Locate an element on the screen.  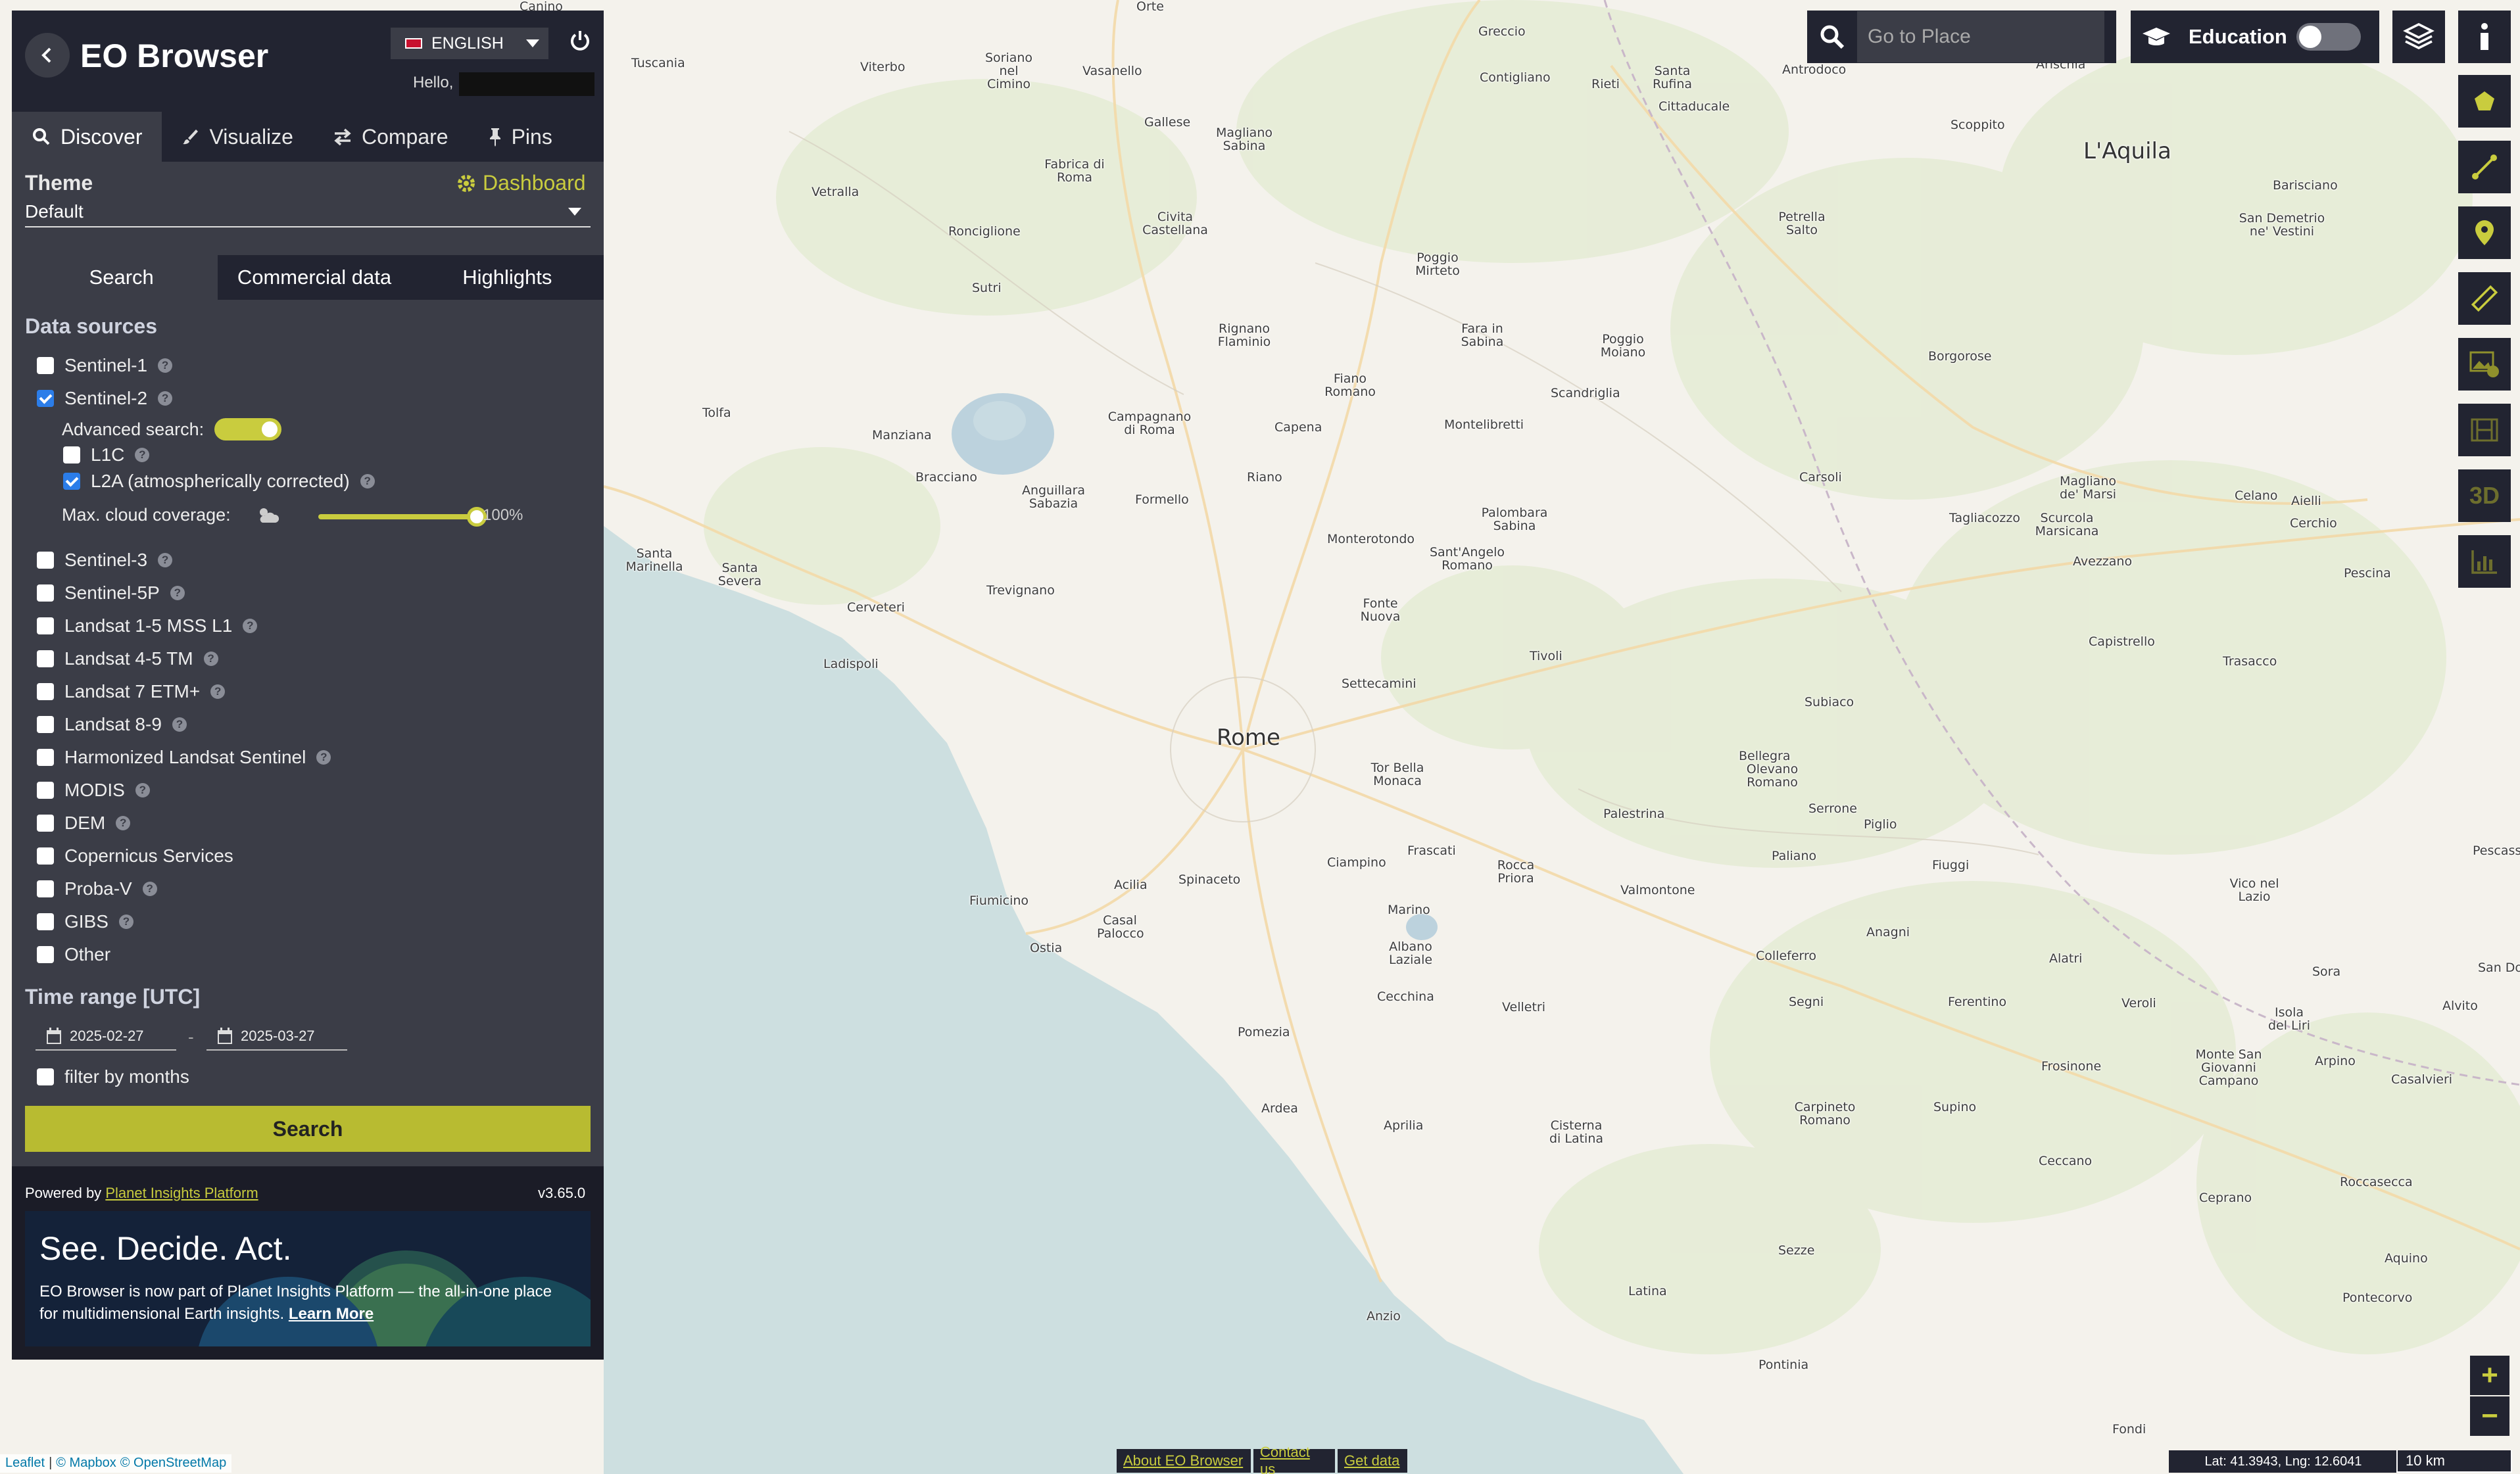
filter-by-months: filter by months is located at coordinates (113, 1076).